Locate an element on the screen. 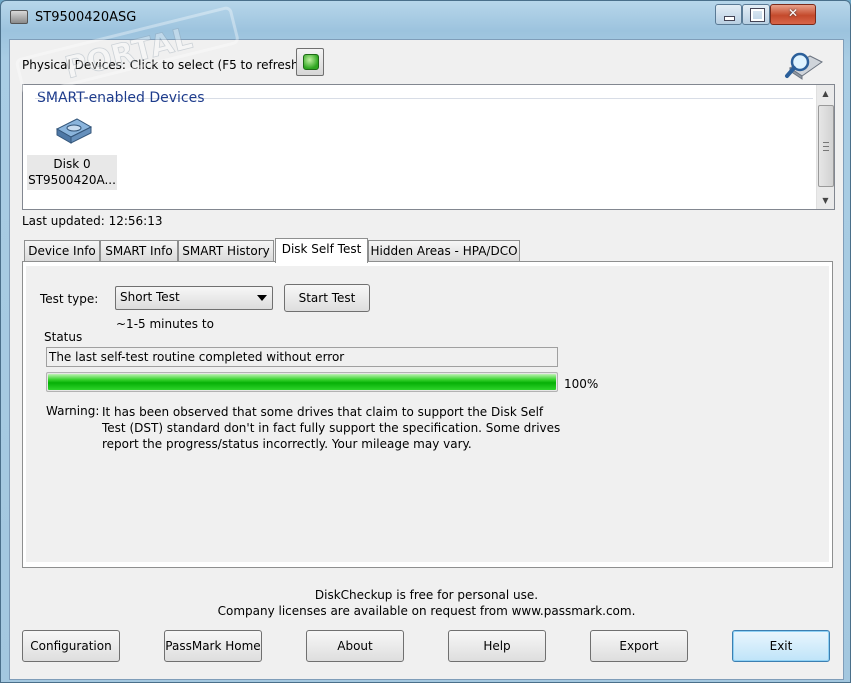 The height and width of the screenshot is (683, 851). maximize-button is located at coordinates (756, 14).